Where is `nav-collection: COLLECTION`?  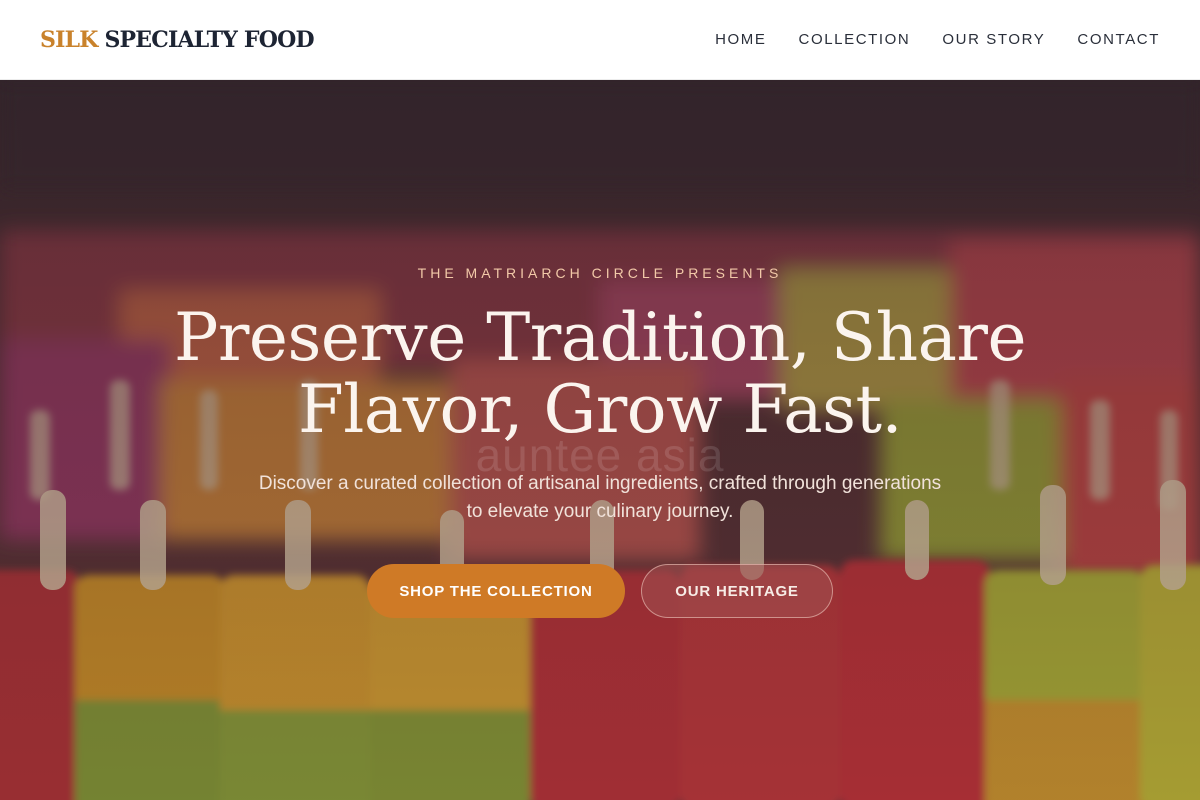
nav-collection: COLLECTION is located at coordinates (855, 39).